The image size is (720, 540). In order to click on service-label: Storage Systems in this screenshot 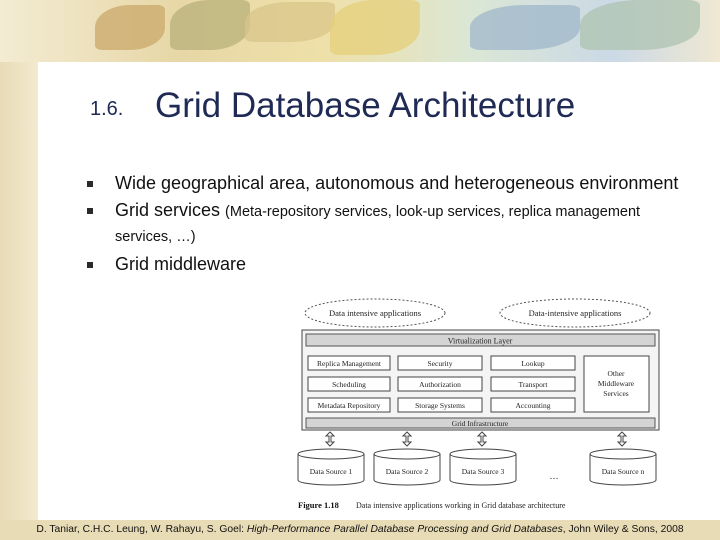, I will do `click(440, 405)`.